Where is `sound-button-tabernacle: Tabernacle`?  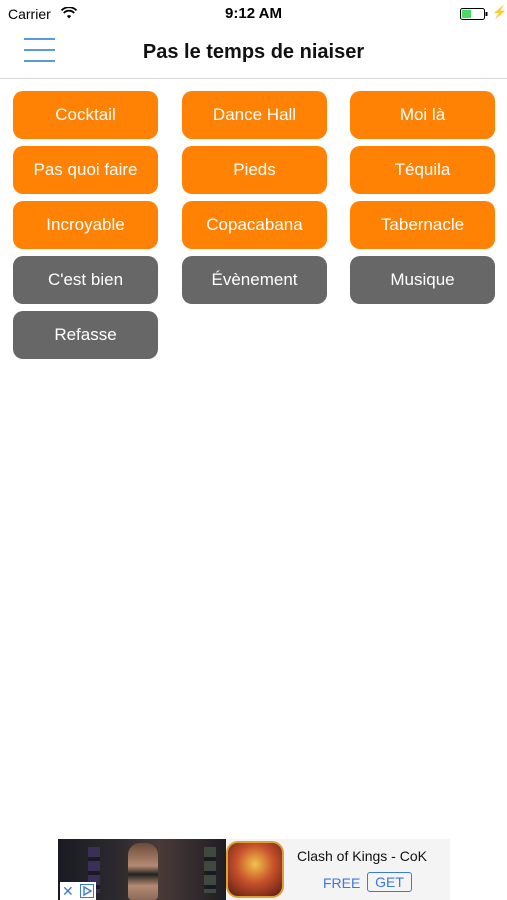
sound-button-tabernacle: Tabernacle is located at coordinates (422, 225).